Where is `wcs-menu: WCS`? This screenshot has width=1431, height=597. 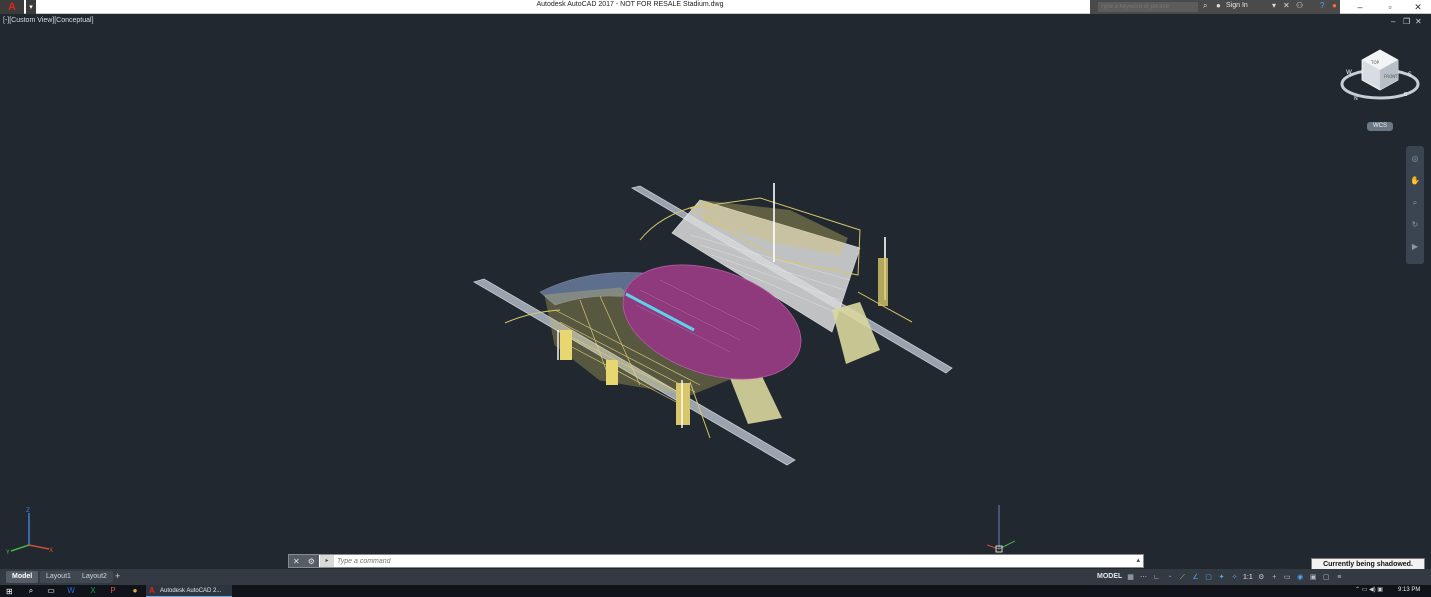
wcs-menu: WCS is located at coordinates (1380, 126).